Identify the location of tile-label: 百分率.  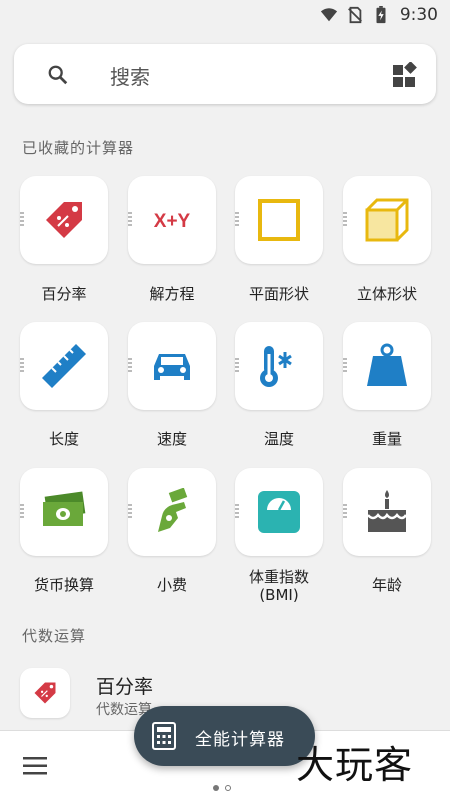
(64, 294).